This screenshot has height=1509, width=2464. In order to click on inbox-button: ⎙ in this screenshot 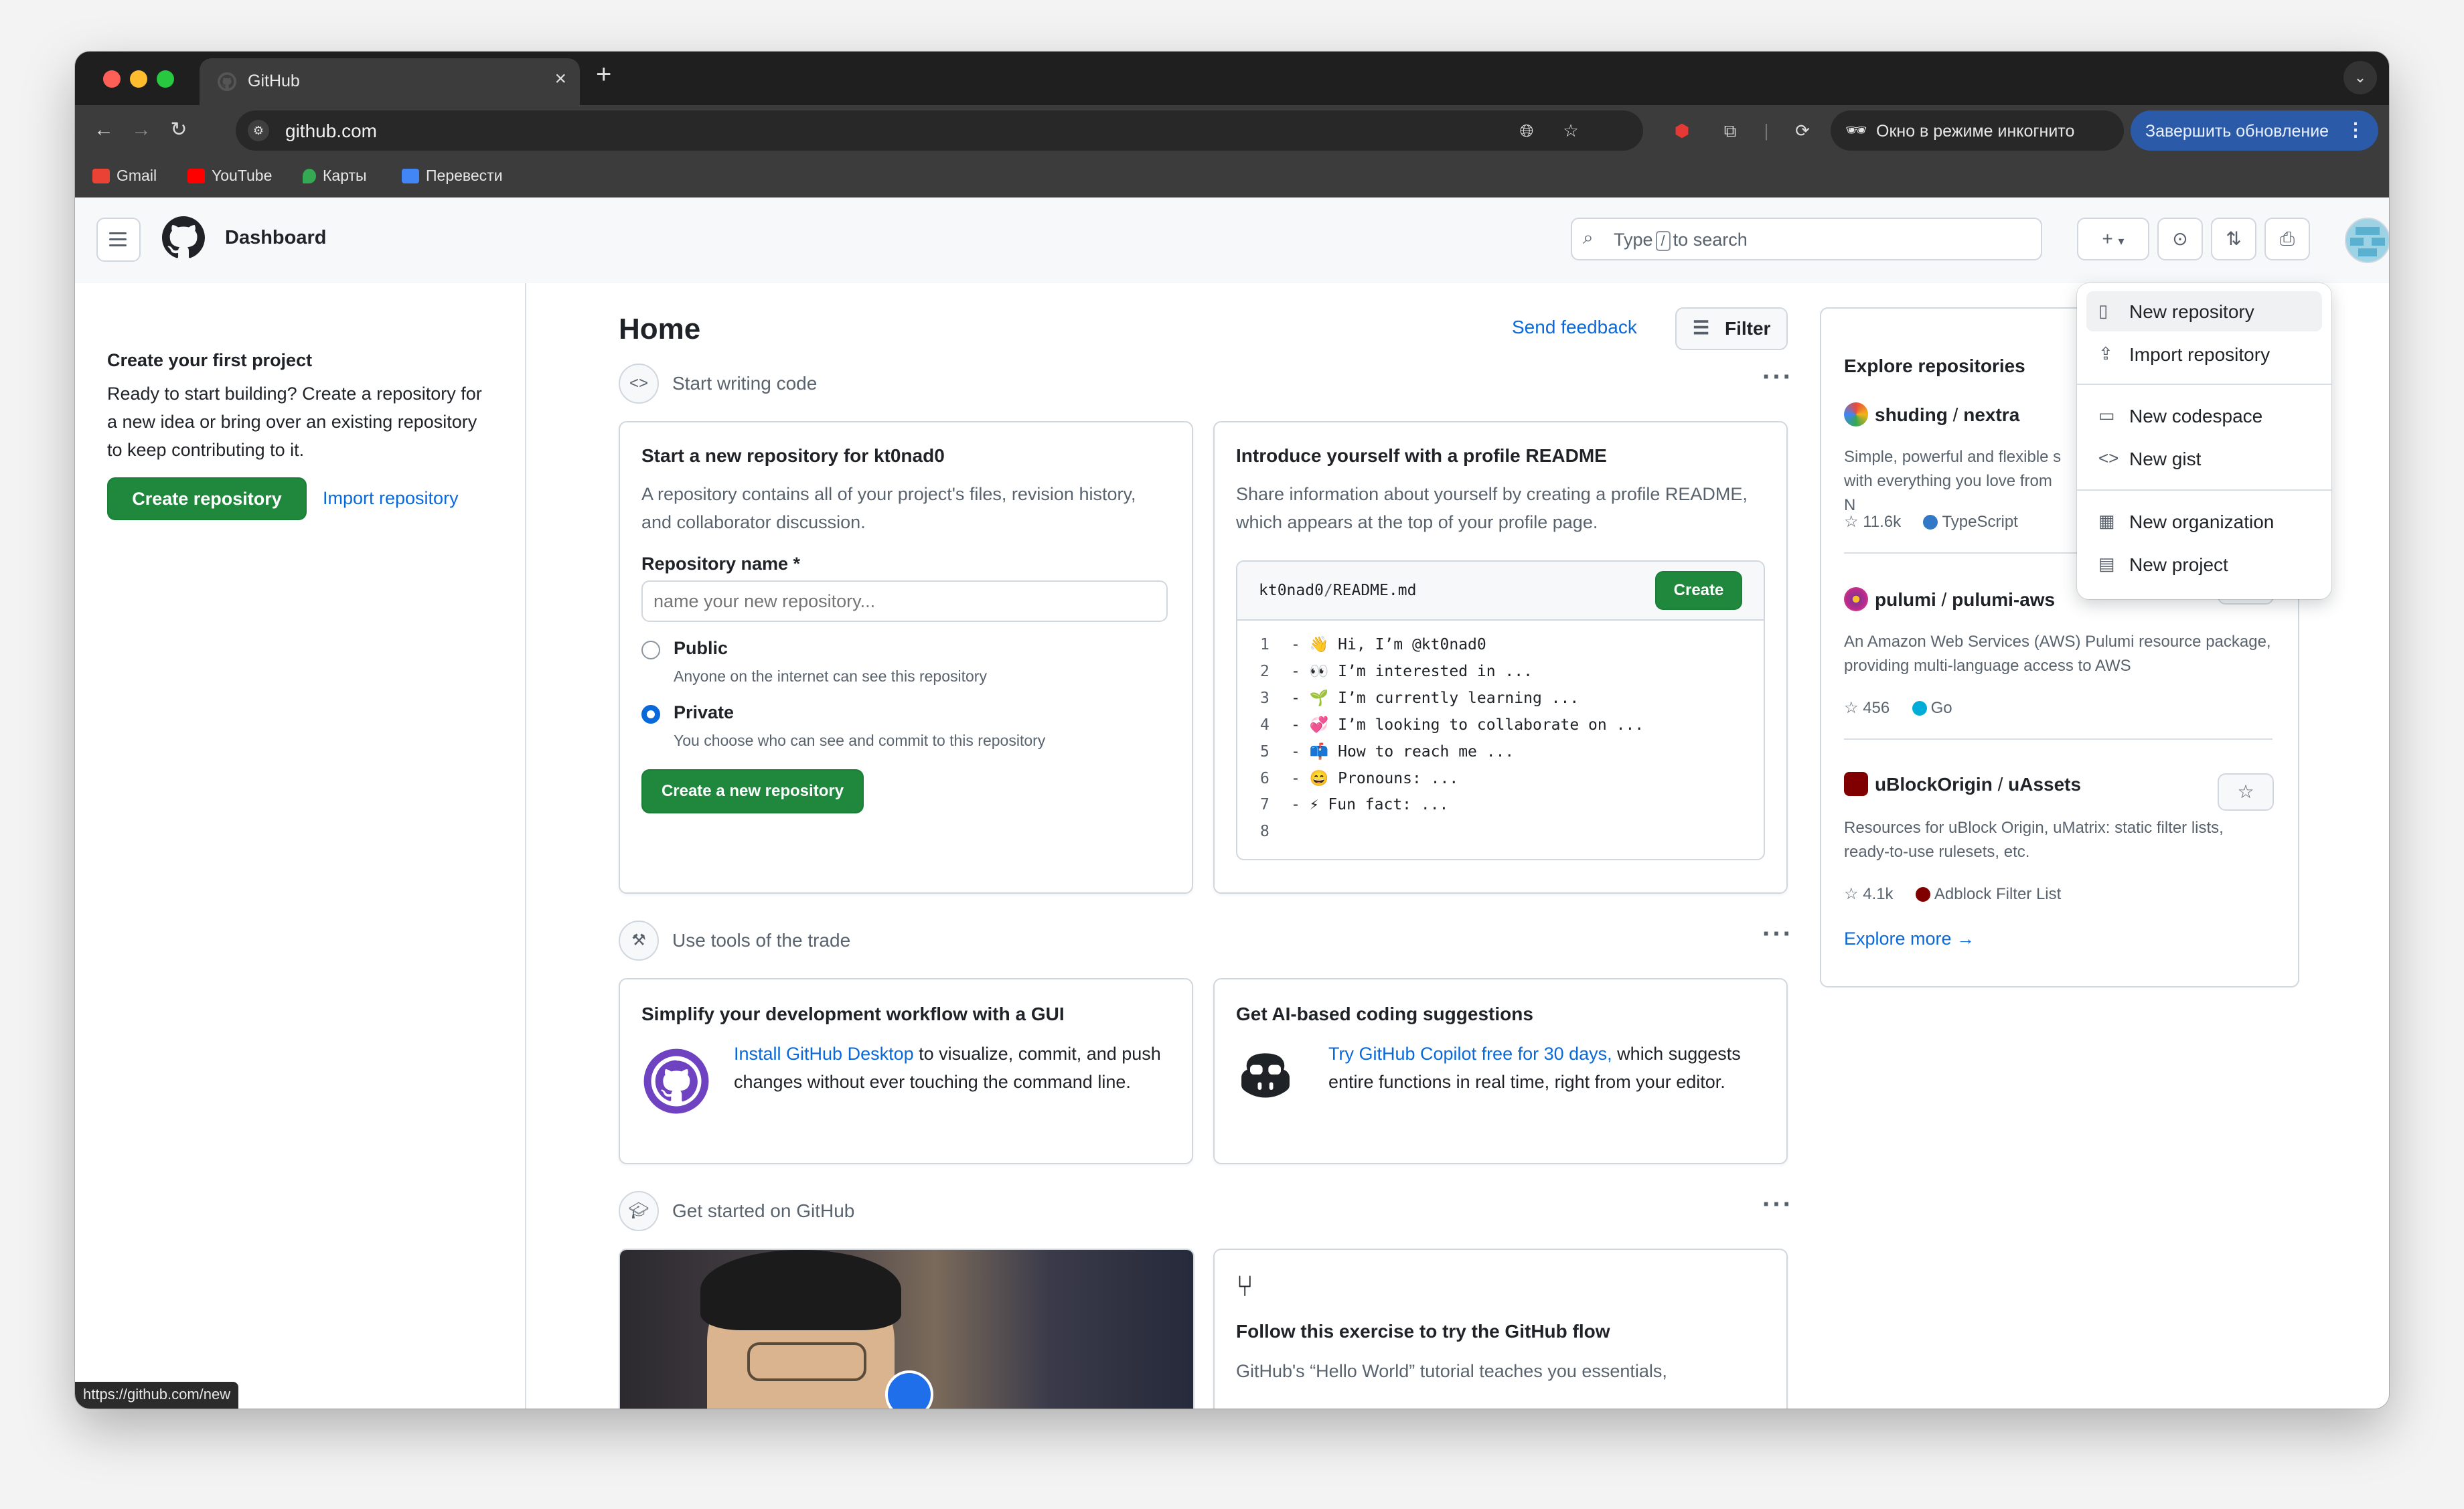, I will do `click(2287, 239)`.